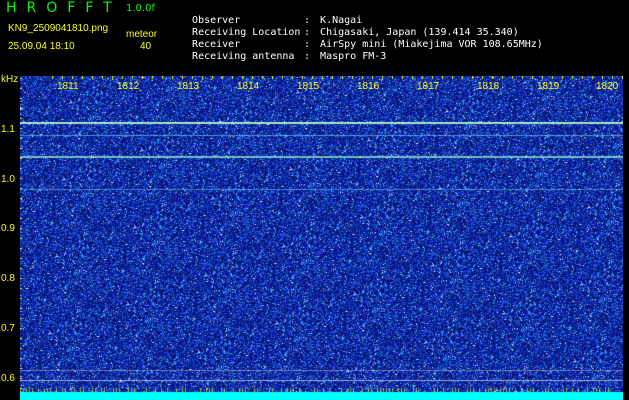 This screenshot has height=400, width=629. Describe the element at coordinates (8, 328) in the screenshot. I see `y-tick-label: 0.7` at that location.